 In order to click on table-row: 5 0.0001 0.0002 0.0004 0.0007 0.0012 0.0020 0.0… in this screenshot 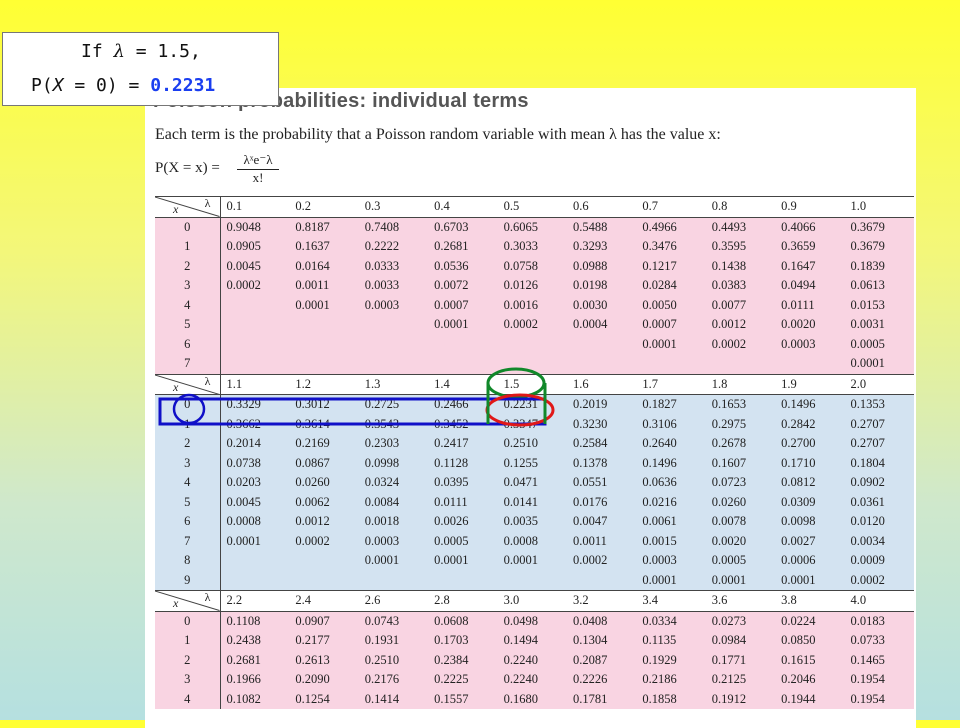, I will do `click(534, 325)`.